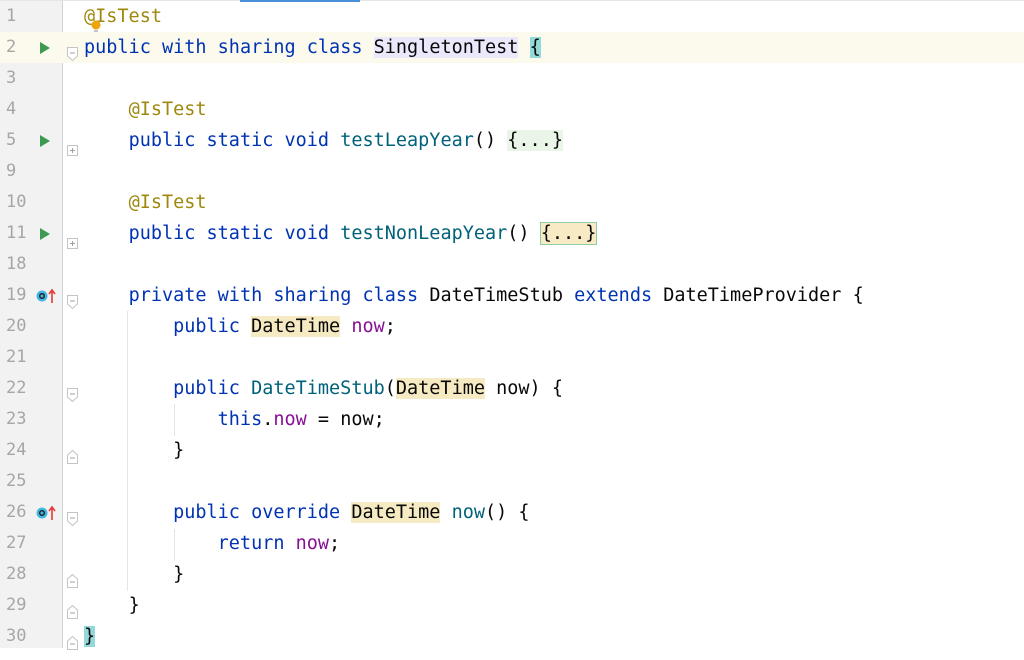 The width and height of the screenshot is (1024, 660). Describe the element at coordinates (11, 171) in the screenshot. I see `line-number: 9` at that location.